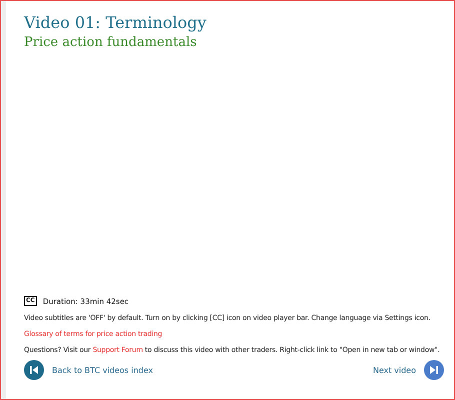  Describe the element at coordinates (111, 42) in the screenshot. I see `video-subtitle: Price action fundamentals` at that location.